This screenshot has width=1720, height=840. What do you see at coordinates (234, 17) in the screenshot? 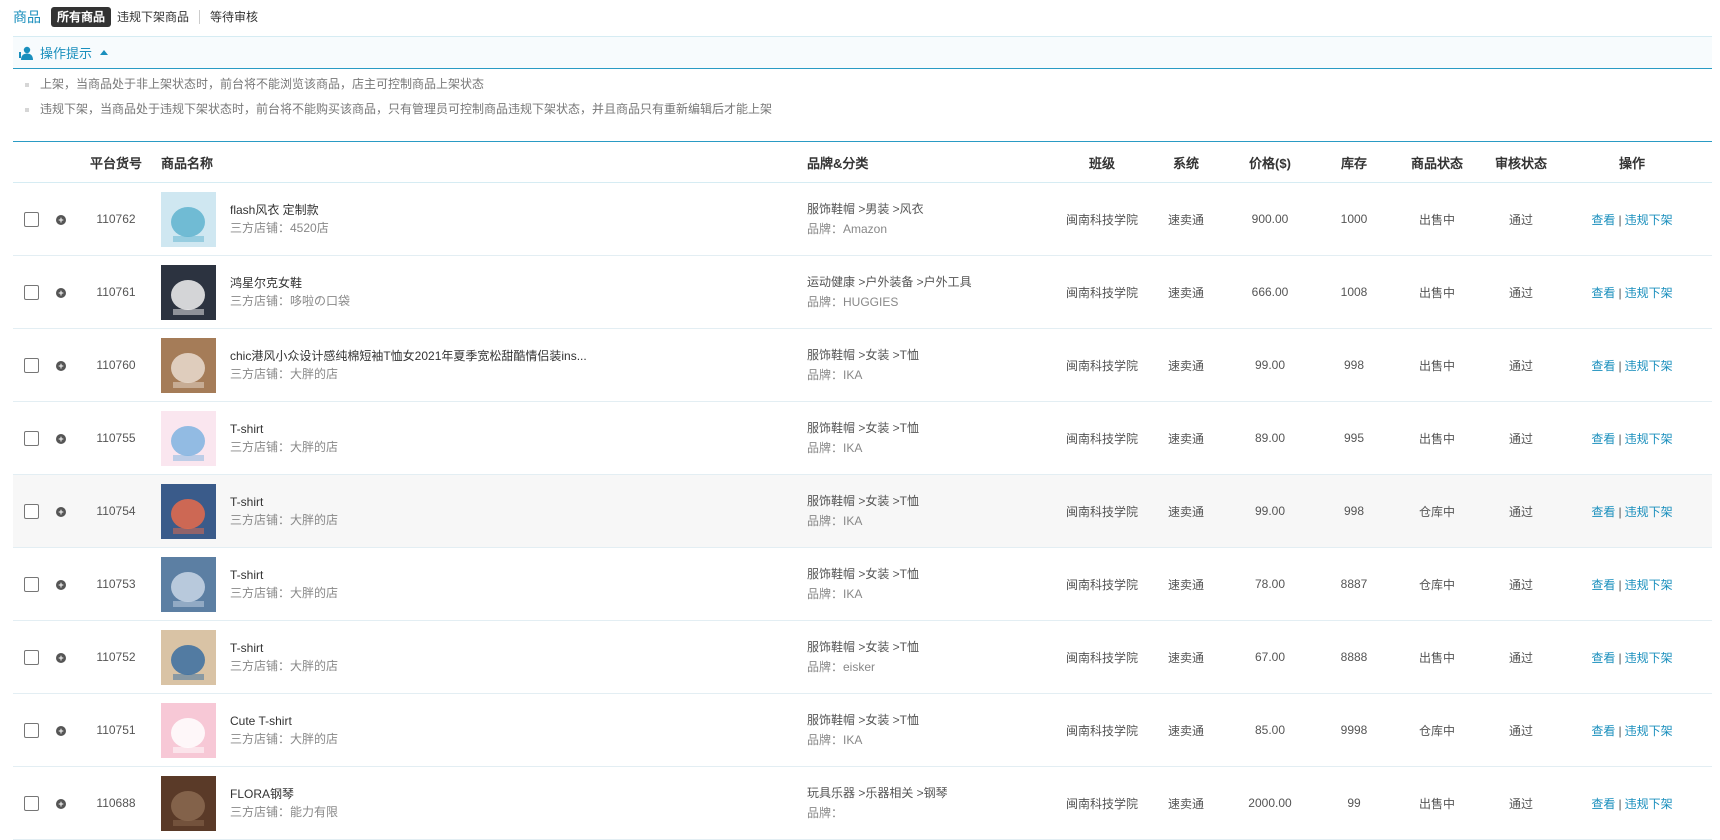
I see `tab-pending-review: 等待审核` at bounding box center [234, 17].